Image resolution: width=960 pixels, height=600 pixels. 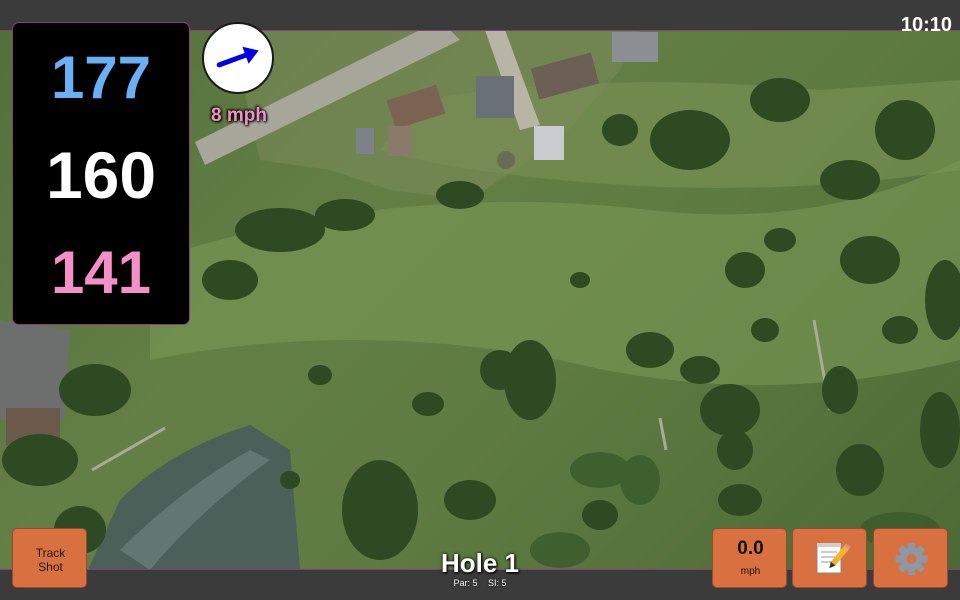 I want to click on wind-speed-unit: mph, so click(x=750, y=571).